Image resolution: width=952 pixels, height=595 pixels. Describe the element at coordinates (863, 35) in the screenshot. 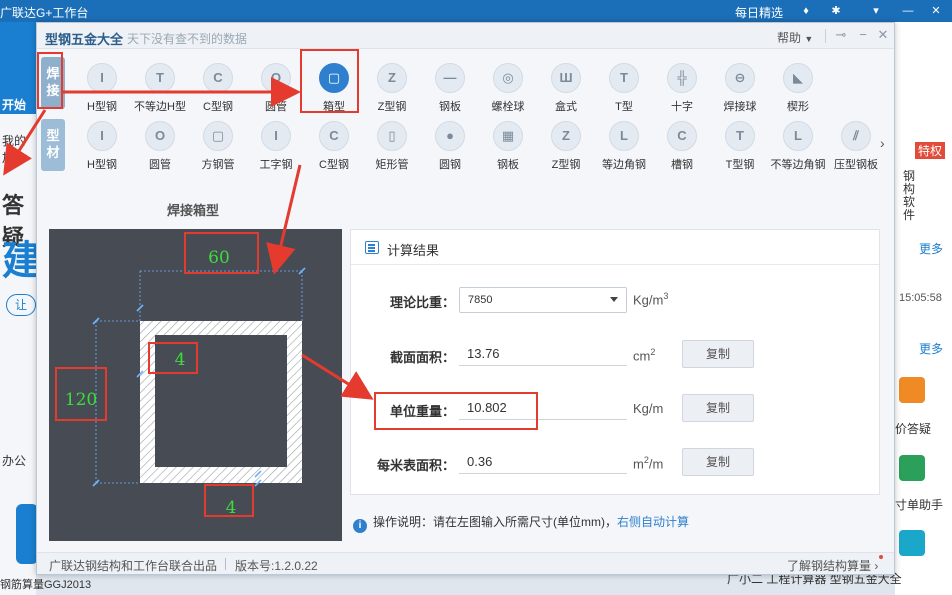

I see `minimize-icon: −` at that location.